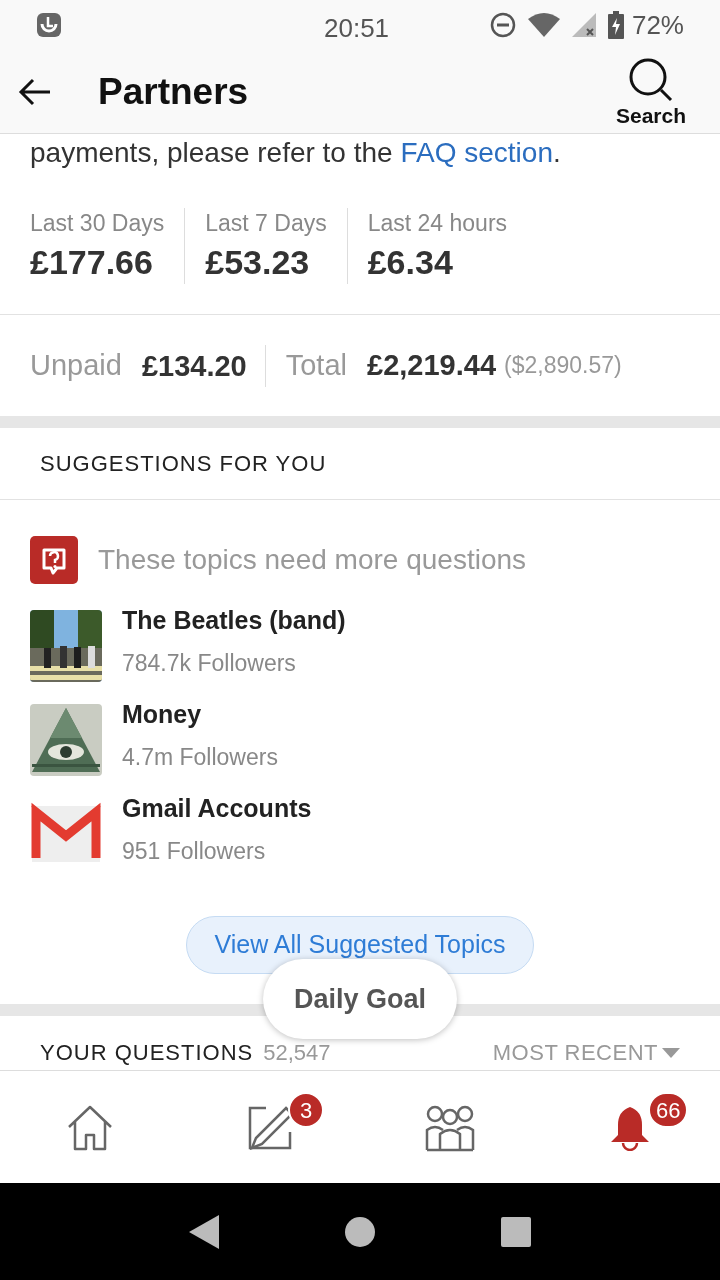  Describe the element at coordinates (295, 153) in the screenshot. I see `info-text: payments, please refer to the FAQ section.` at that location.